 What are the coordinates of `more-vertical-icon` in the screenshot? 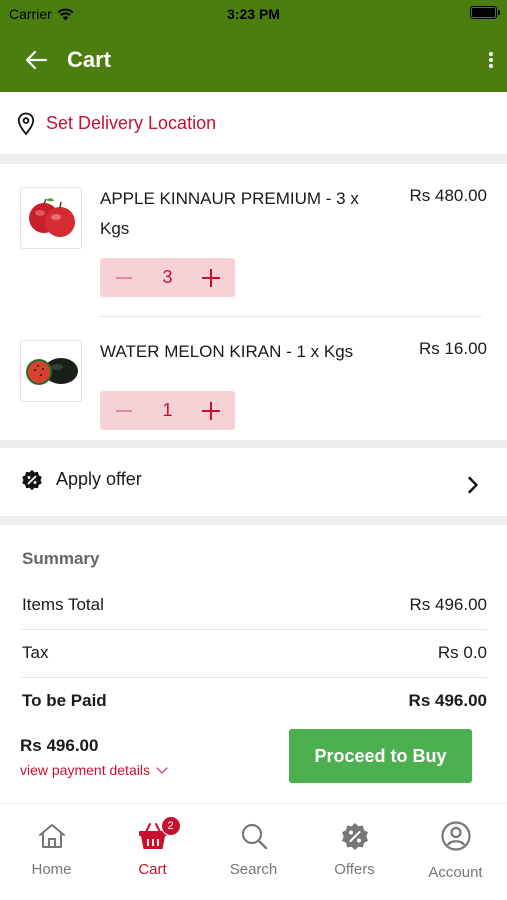 It's located at (491, 60).